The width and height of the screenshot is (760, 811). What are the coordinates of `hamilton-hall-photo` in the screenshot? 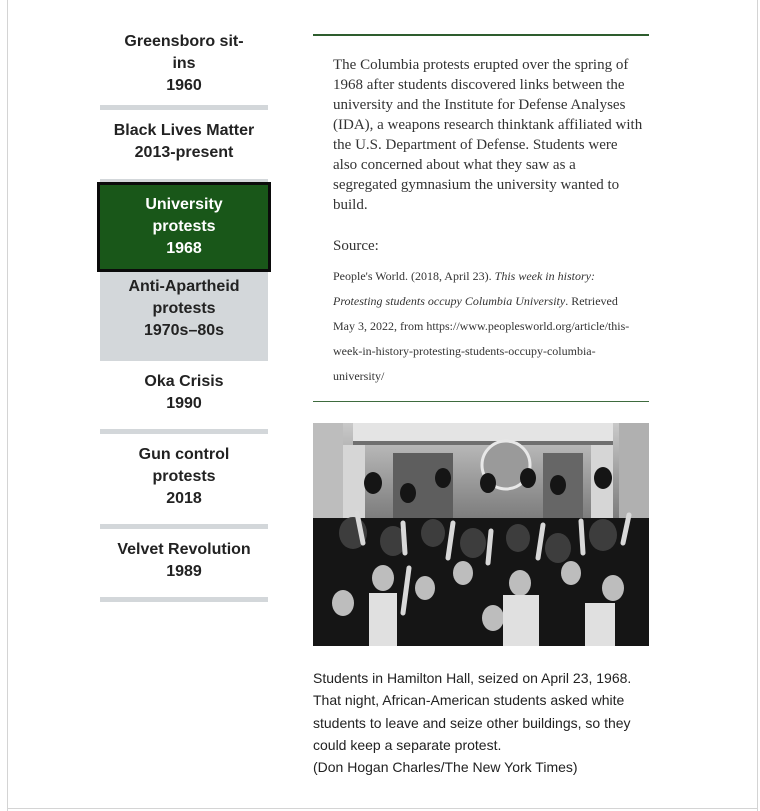 It's located at (481, 534).